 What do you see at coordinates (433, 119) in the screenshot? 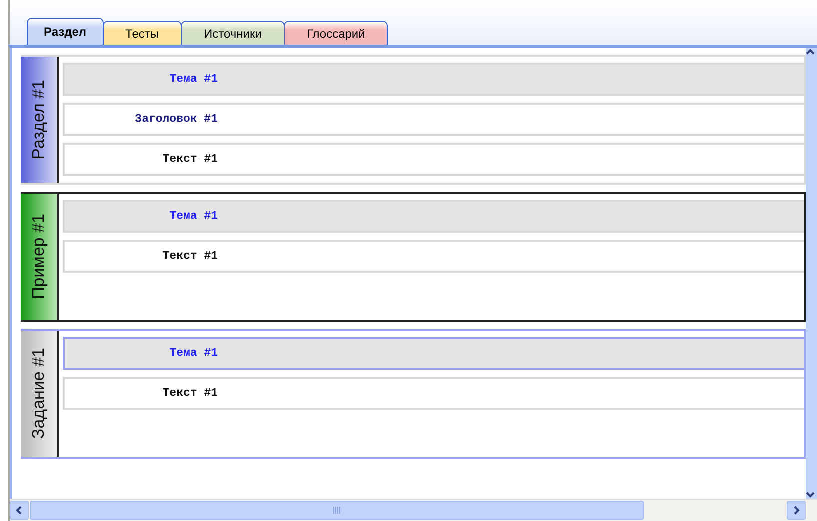
I see `content-row: Заголовок #1` at bounding box center [433, 119].